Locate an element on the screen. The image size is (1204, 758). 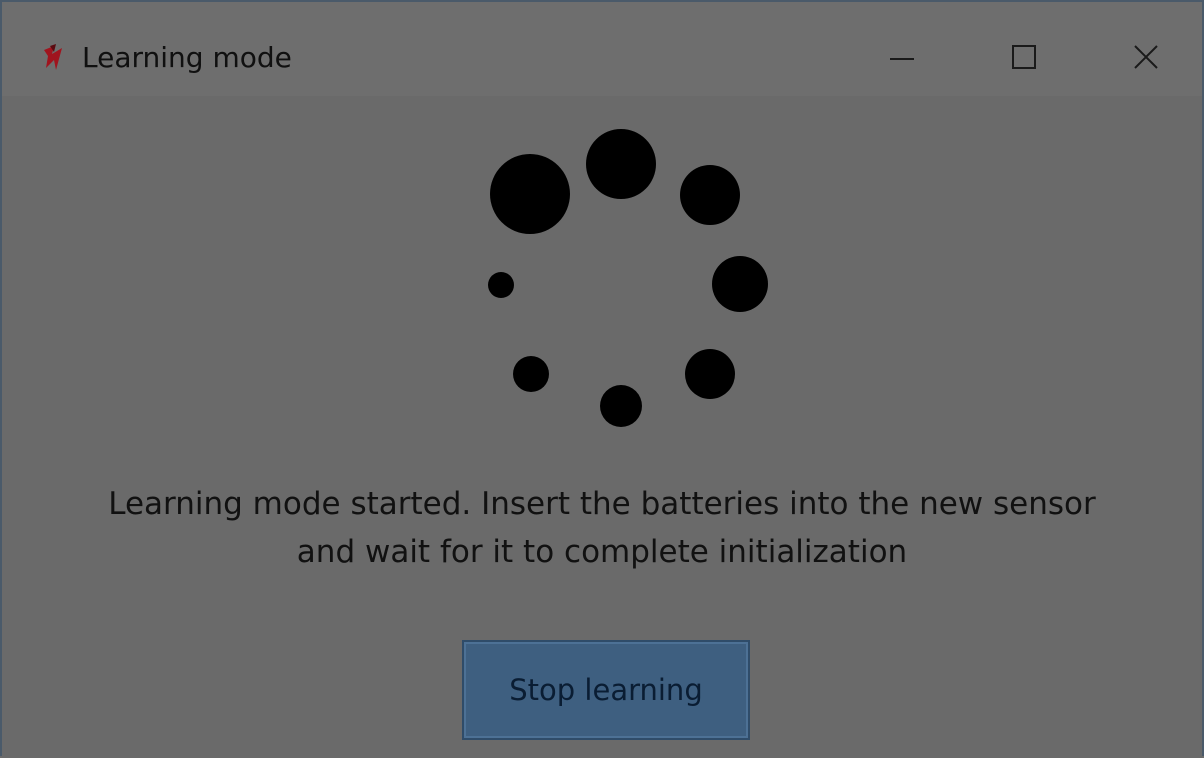
minimize-button is located at coordinates (902, 57).